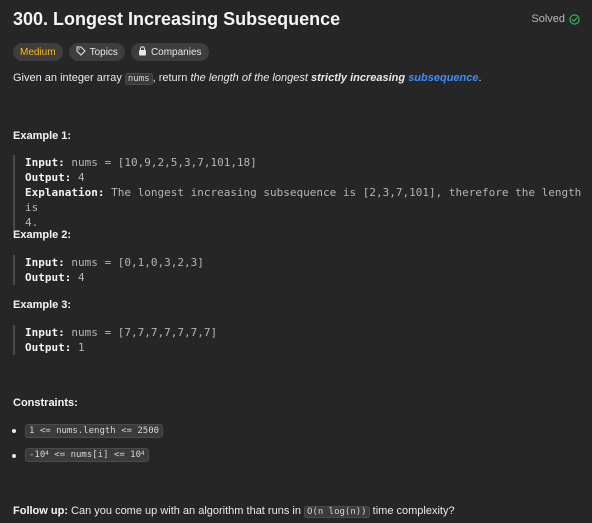 The width and height of the screenshot is (592, 523). What do you see at coordinates (304, 162) in the screenshot?
I see `example-input-line: Input: nums = [10,9,2,5,3,7,101,18]` at bounding box center [304, 162].